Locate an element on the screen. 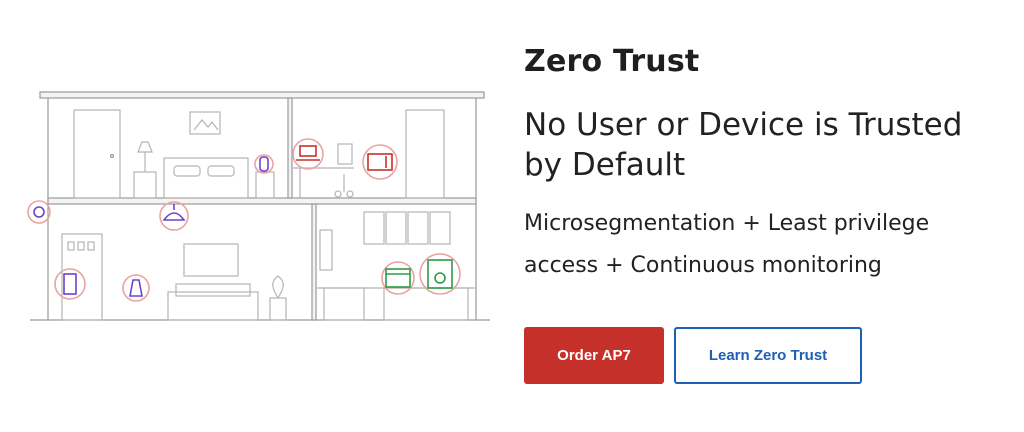 The height and width of the screenshot is (432, 1024). smart-speaker-2-icon is located at coordinates (136, 288).